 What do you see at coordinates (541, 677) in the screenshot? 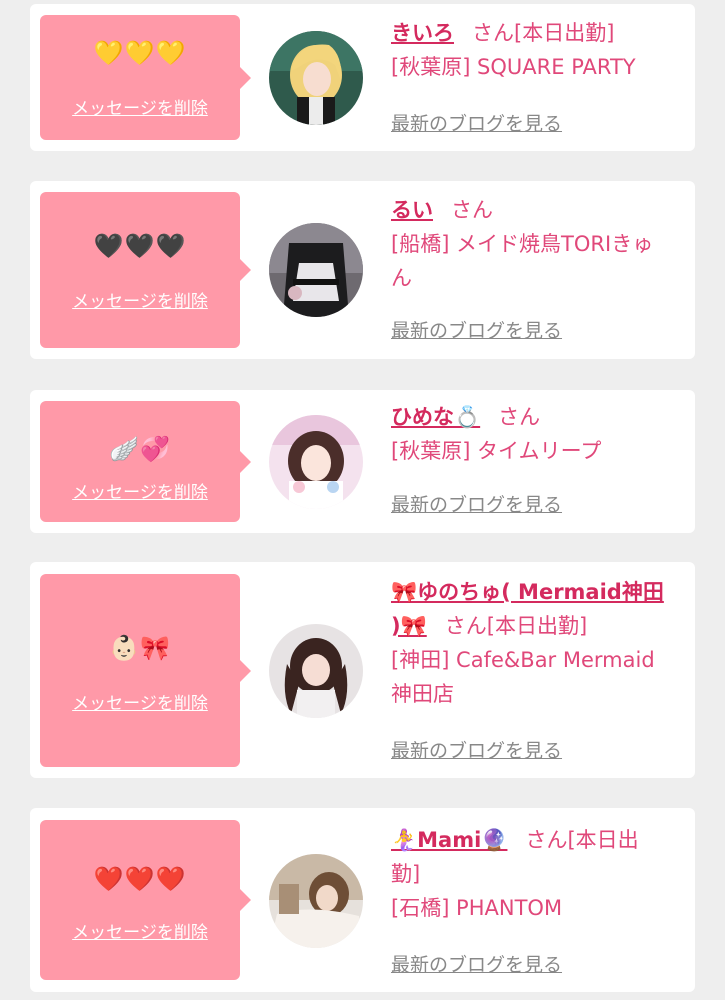
I see `shop-label: [神田] Cafe&Bar Mermaid 神田店` at bounding box center [541, 677].